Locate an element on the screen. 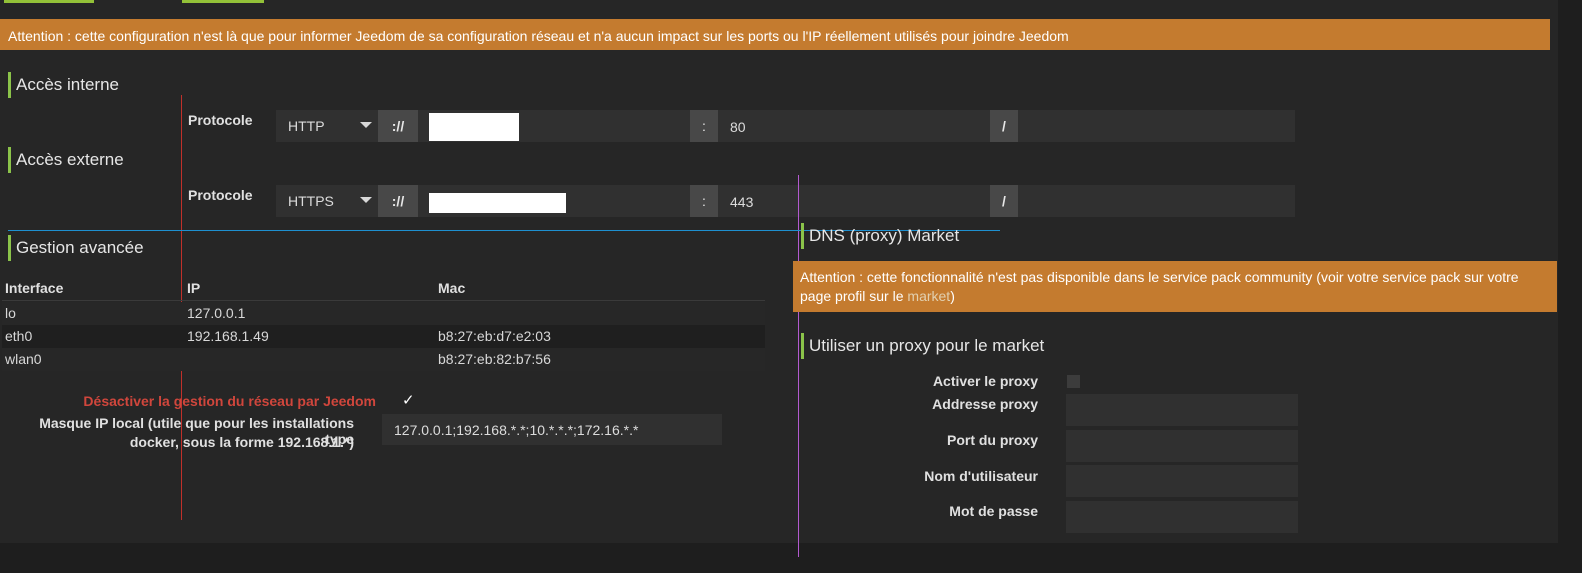  internal-path-input is located at coordinates (1156, 126).